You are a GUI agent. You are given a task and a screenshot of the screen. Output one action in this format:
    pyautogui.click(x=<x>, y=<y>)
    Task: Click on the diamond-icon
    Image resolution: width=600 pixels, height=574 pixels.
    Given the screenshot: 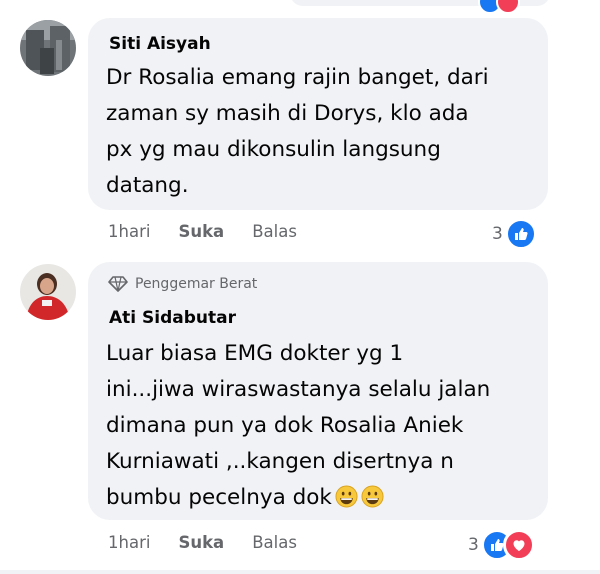 What is the action you would take?
    pyautogui.click(x=118, y=284)
    